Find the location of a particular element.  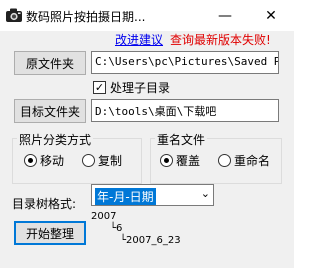

subdir-label: 处理子目录 is located at coordinates (140, 88).